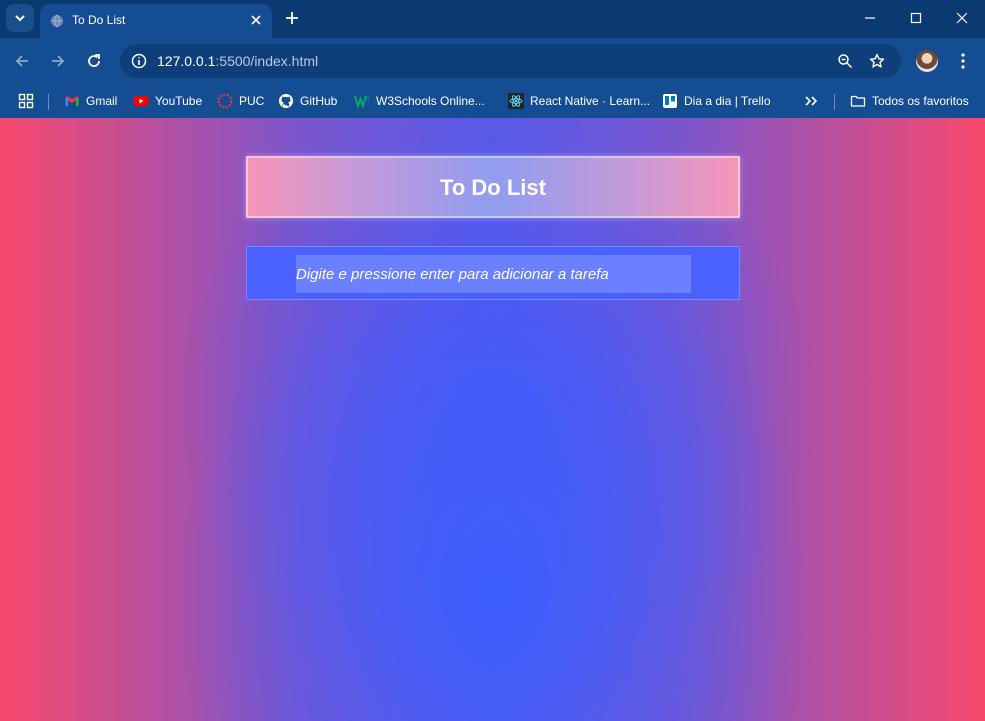 This screenshot has width=985, height=721. What do you see at coordinates (516, 101) in the screenshot?
I see `react-icon` at bounding box center [516, 101].